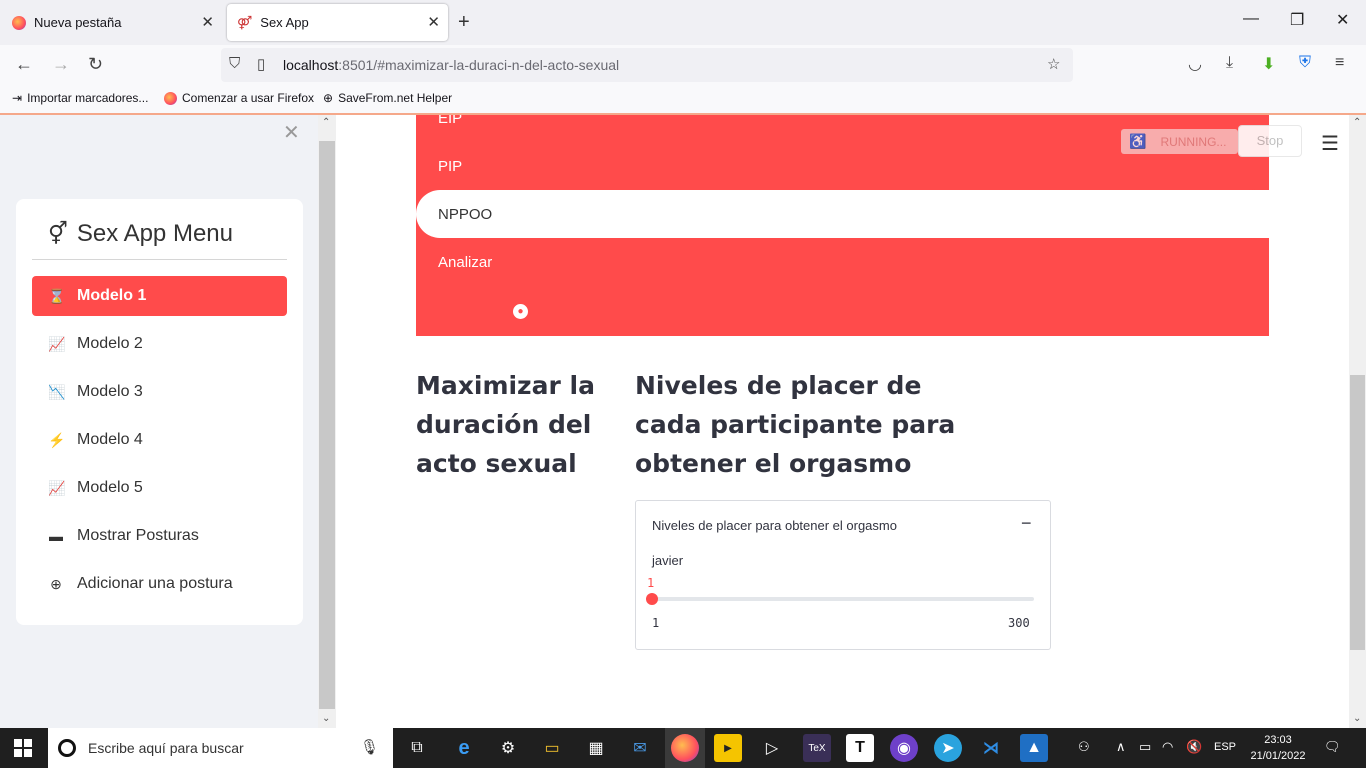  What do you see at coordinates (159, 584) in the screenshot?
I see `sidebar-item-adicionar-postura: ⊕ Adicionar una postura` at bounding box center [159, 584].